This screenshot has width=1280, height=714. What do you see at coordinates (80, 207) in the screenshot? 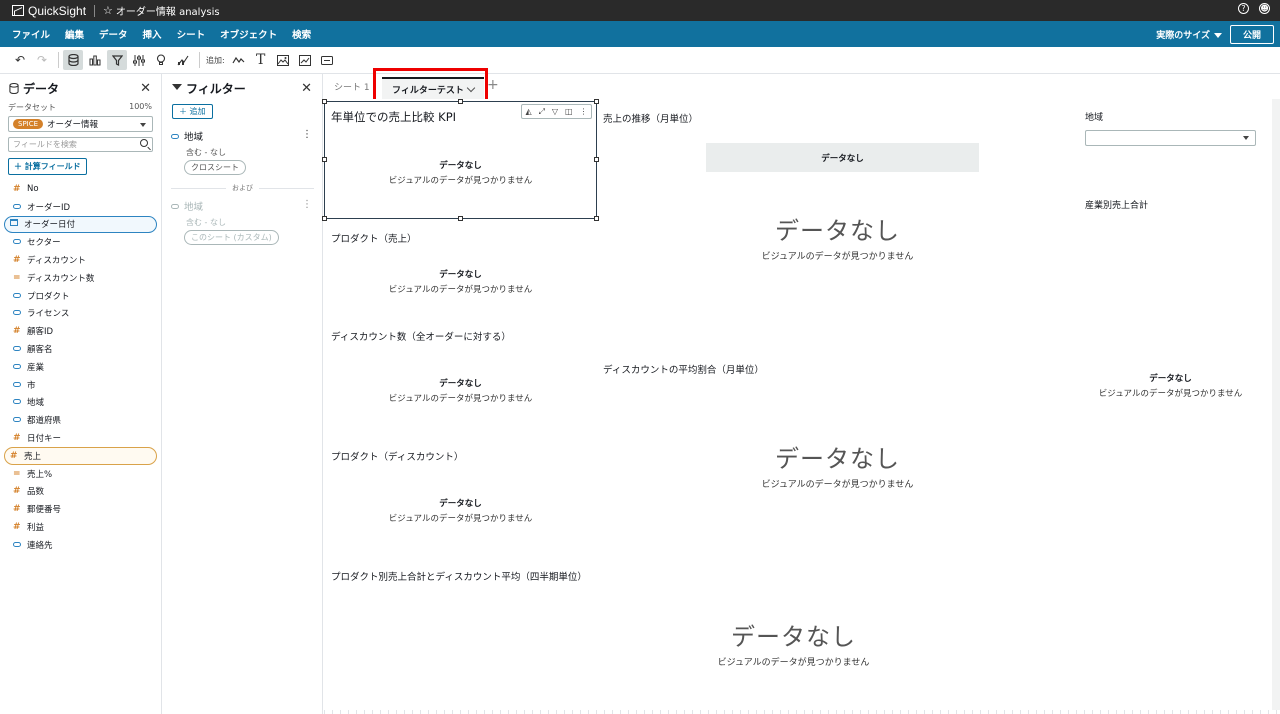
I see `field-item: オーダーID` at bounding box center [80, 207].